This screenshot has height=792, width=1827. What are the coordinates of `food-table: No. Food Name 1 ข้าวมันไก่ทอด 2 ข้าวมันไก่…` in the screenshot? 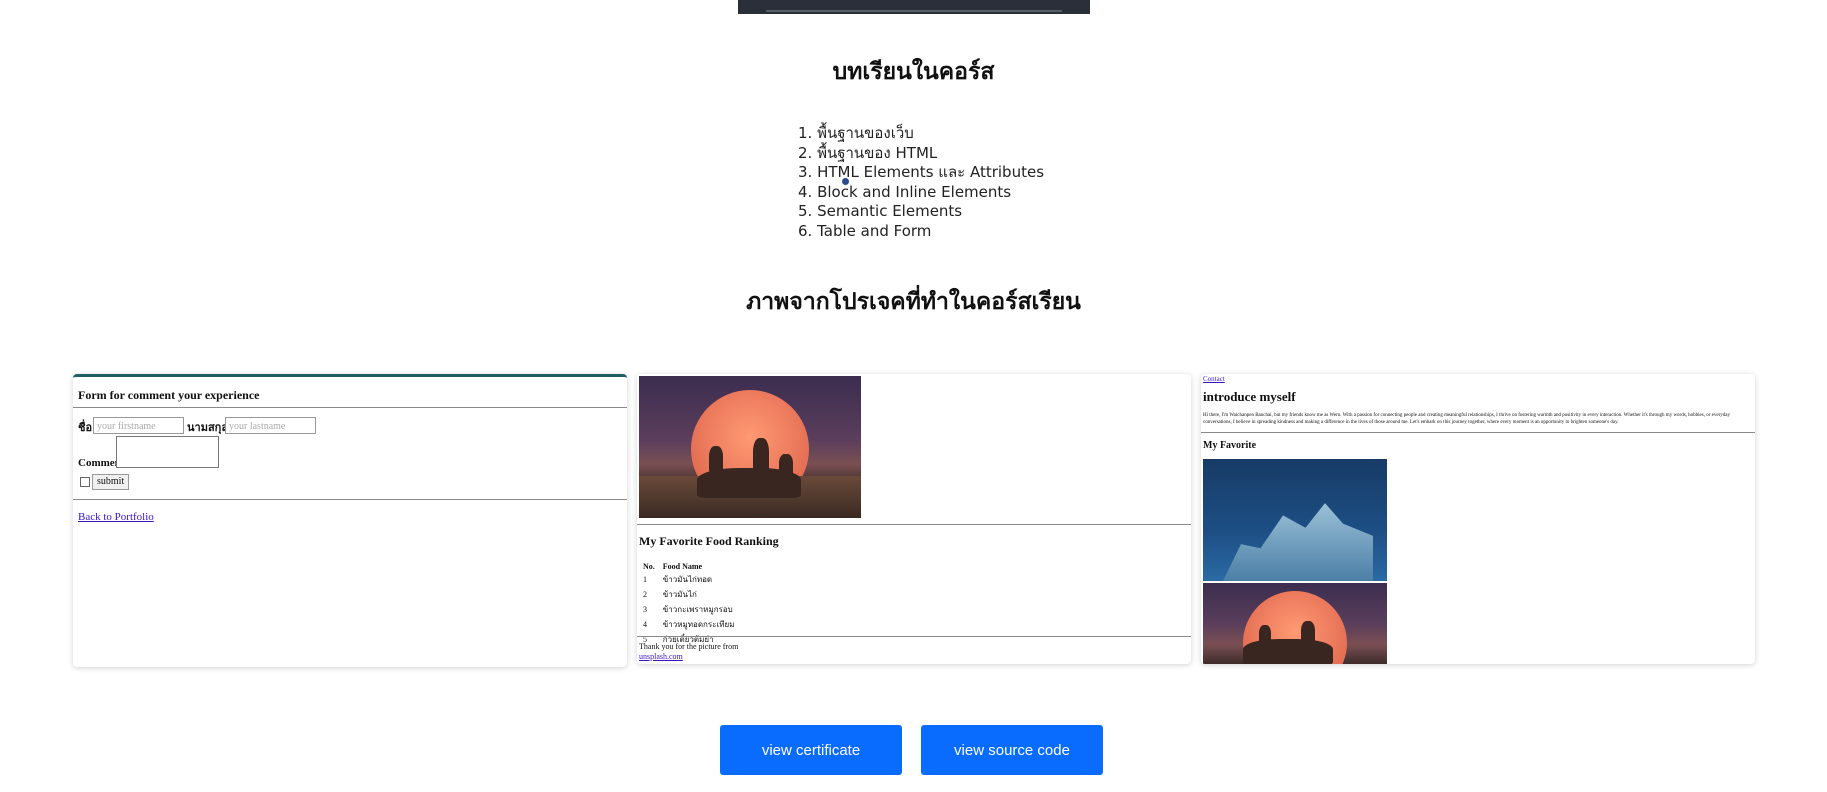 It's located at (688, 603).